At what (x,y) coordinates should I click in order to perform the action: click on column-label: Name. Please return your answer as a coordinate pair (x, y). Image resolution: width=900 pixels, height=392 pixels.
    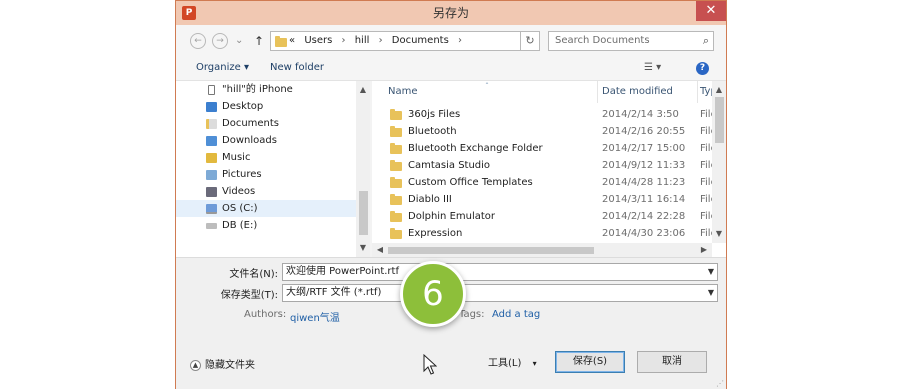
    Looking at the image, I should click on (403, 91).